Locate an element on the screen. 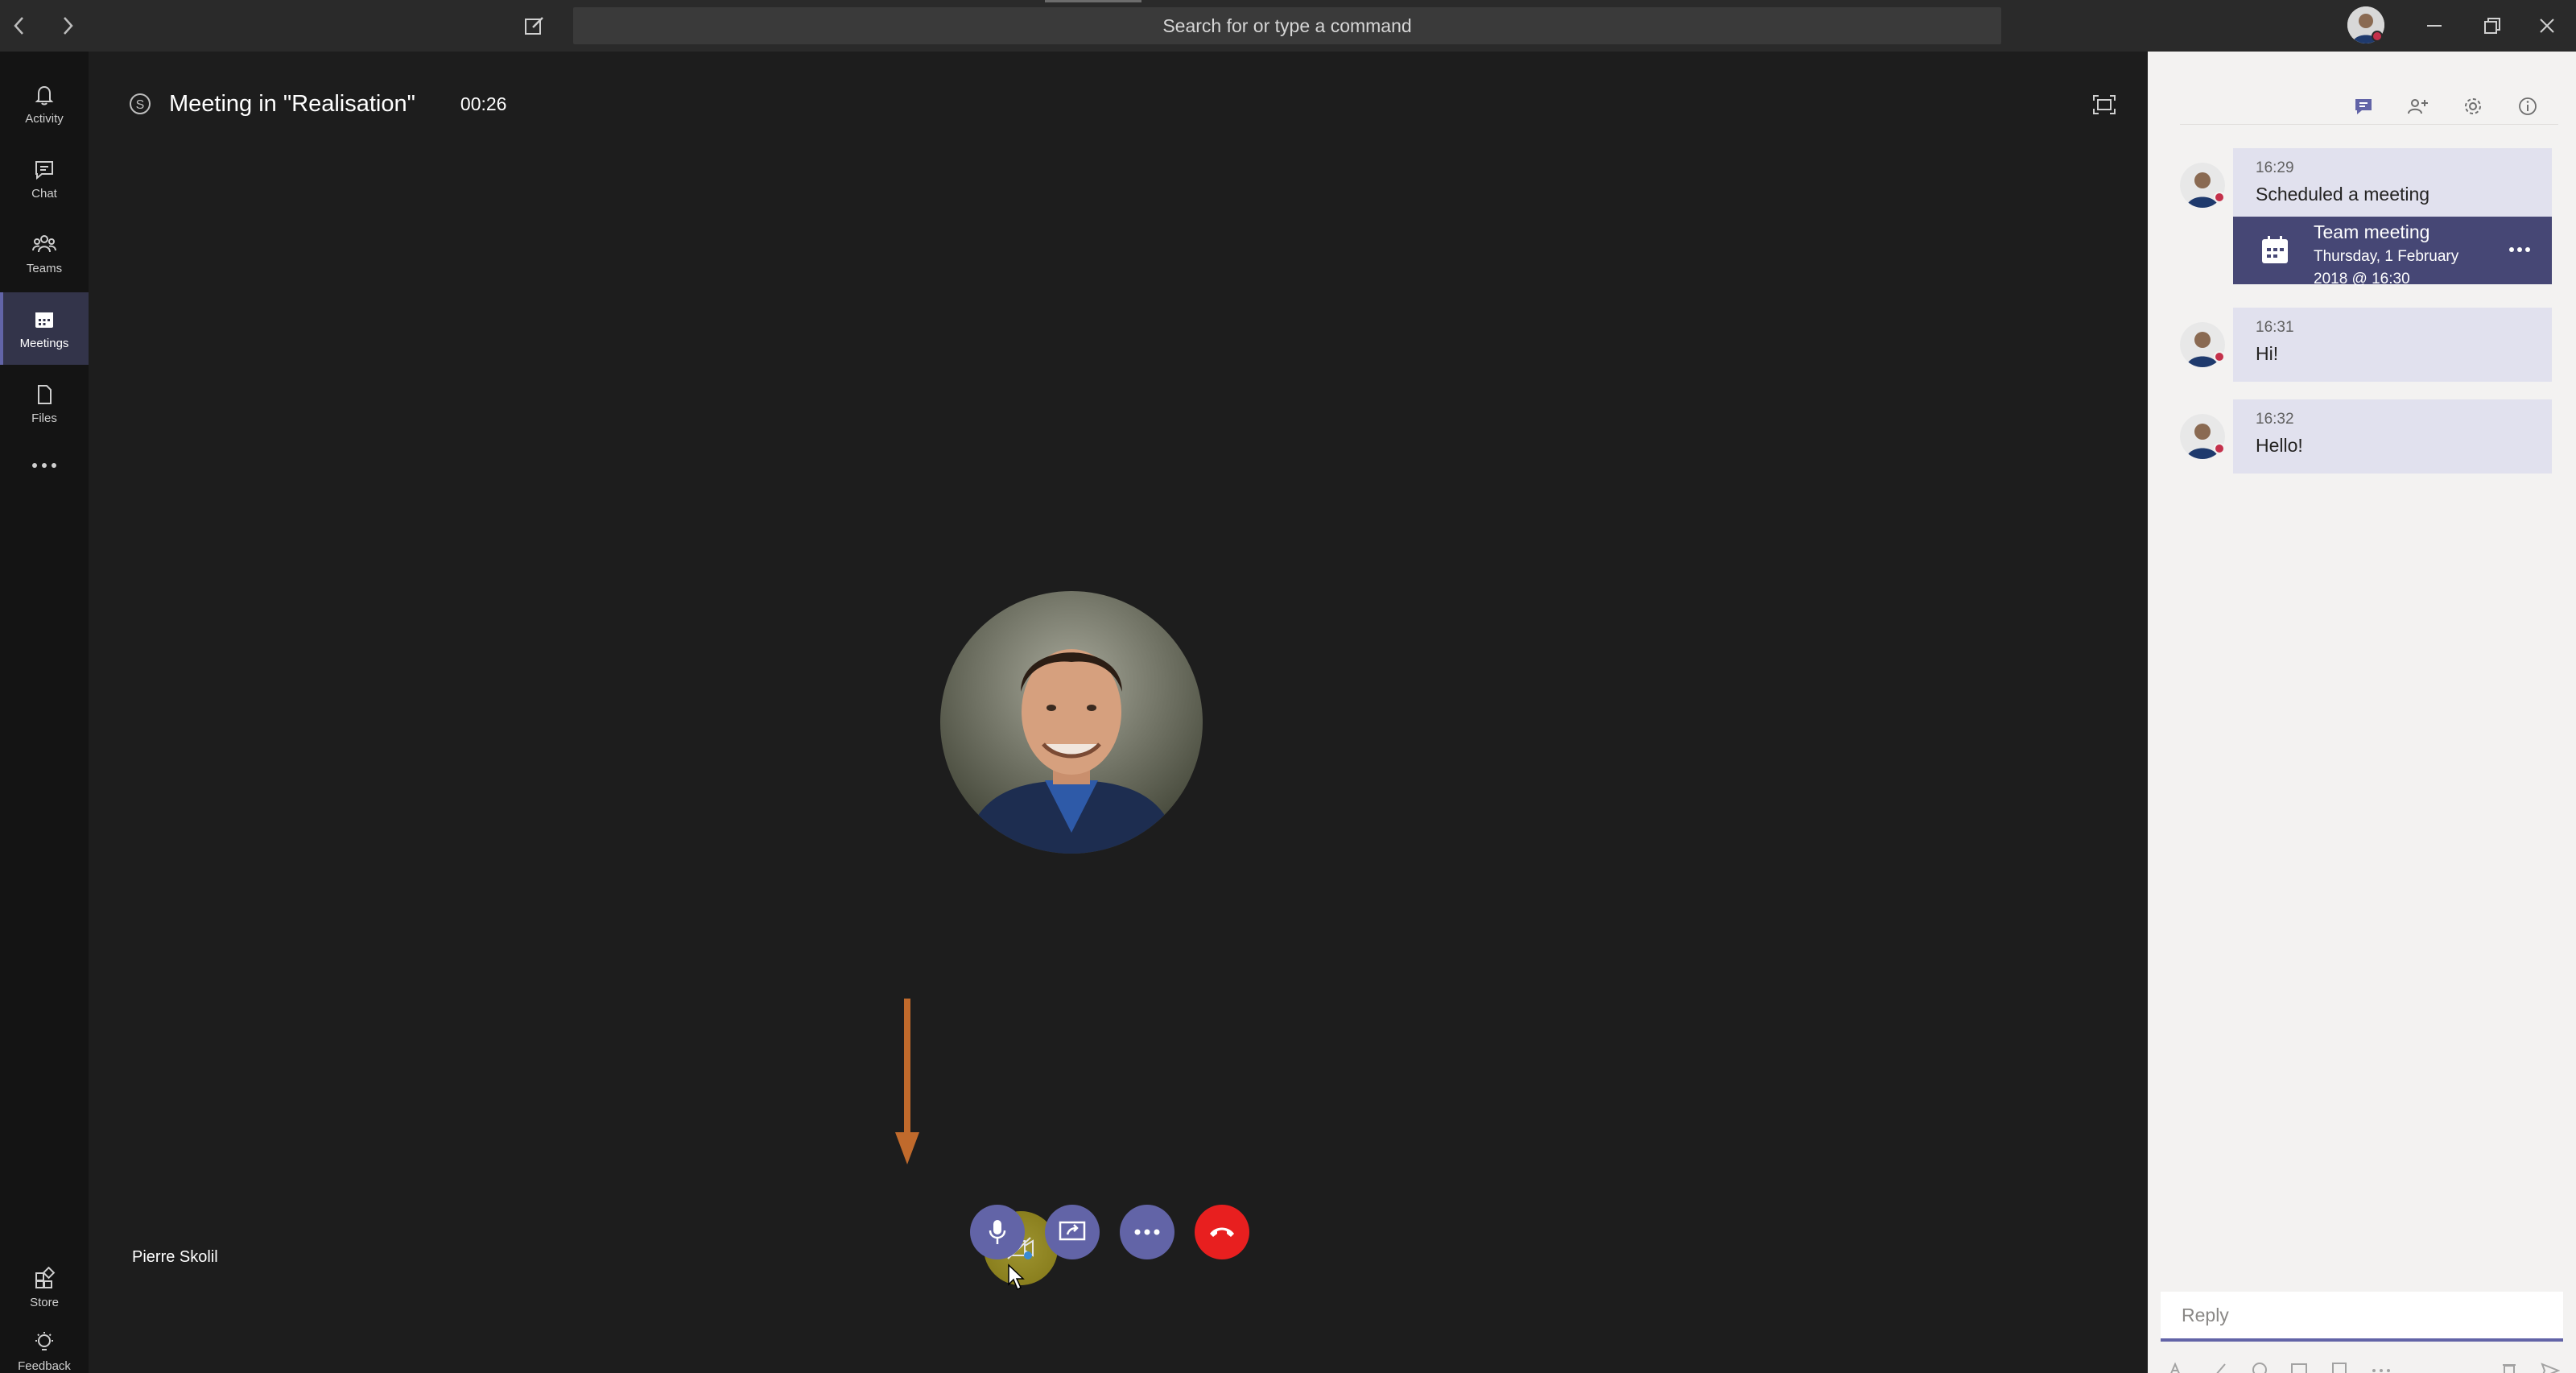 The width and height of the screenshot is (2576, 1373). chat-message: 16:32 Hello! is located at coordinates (2392, 436).